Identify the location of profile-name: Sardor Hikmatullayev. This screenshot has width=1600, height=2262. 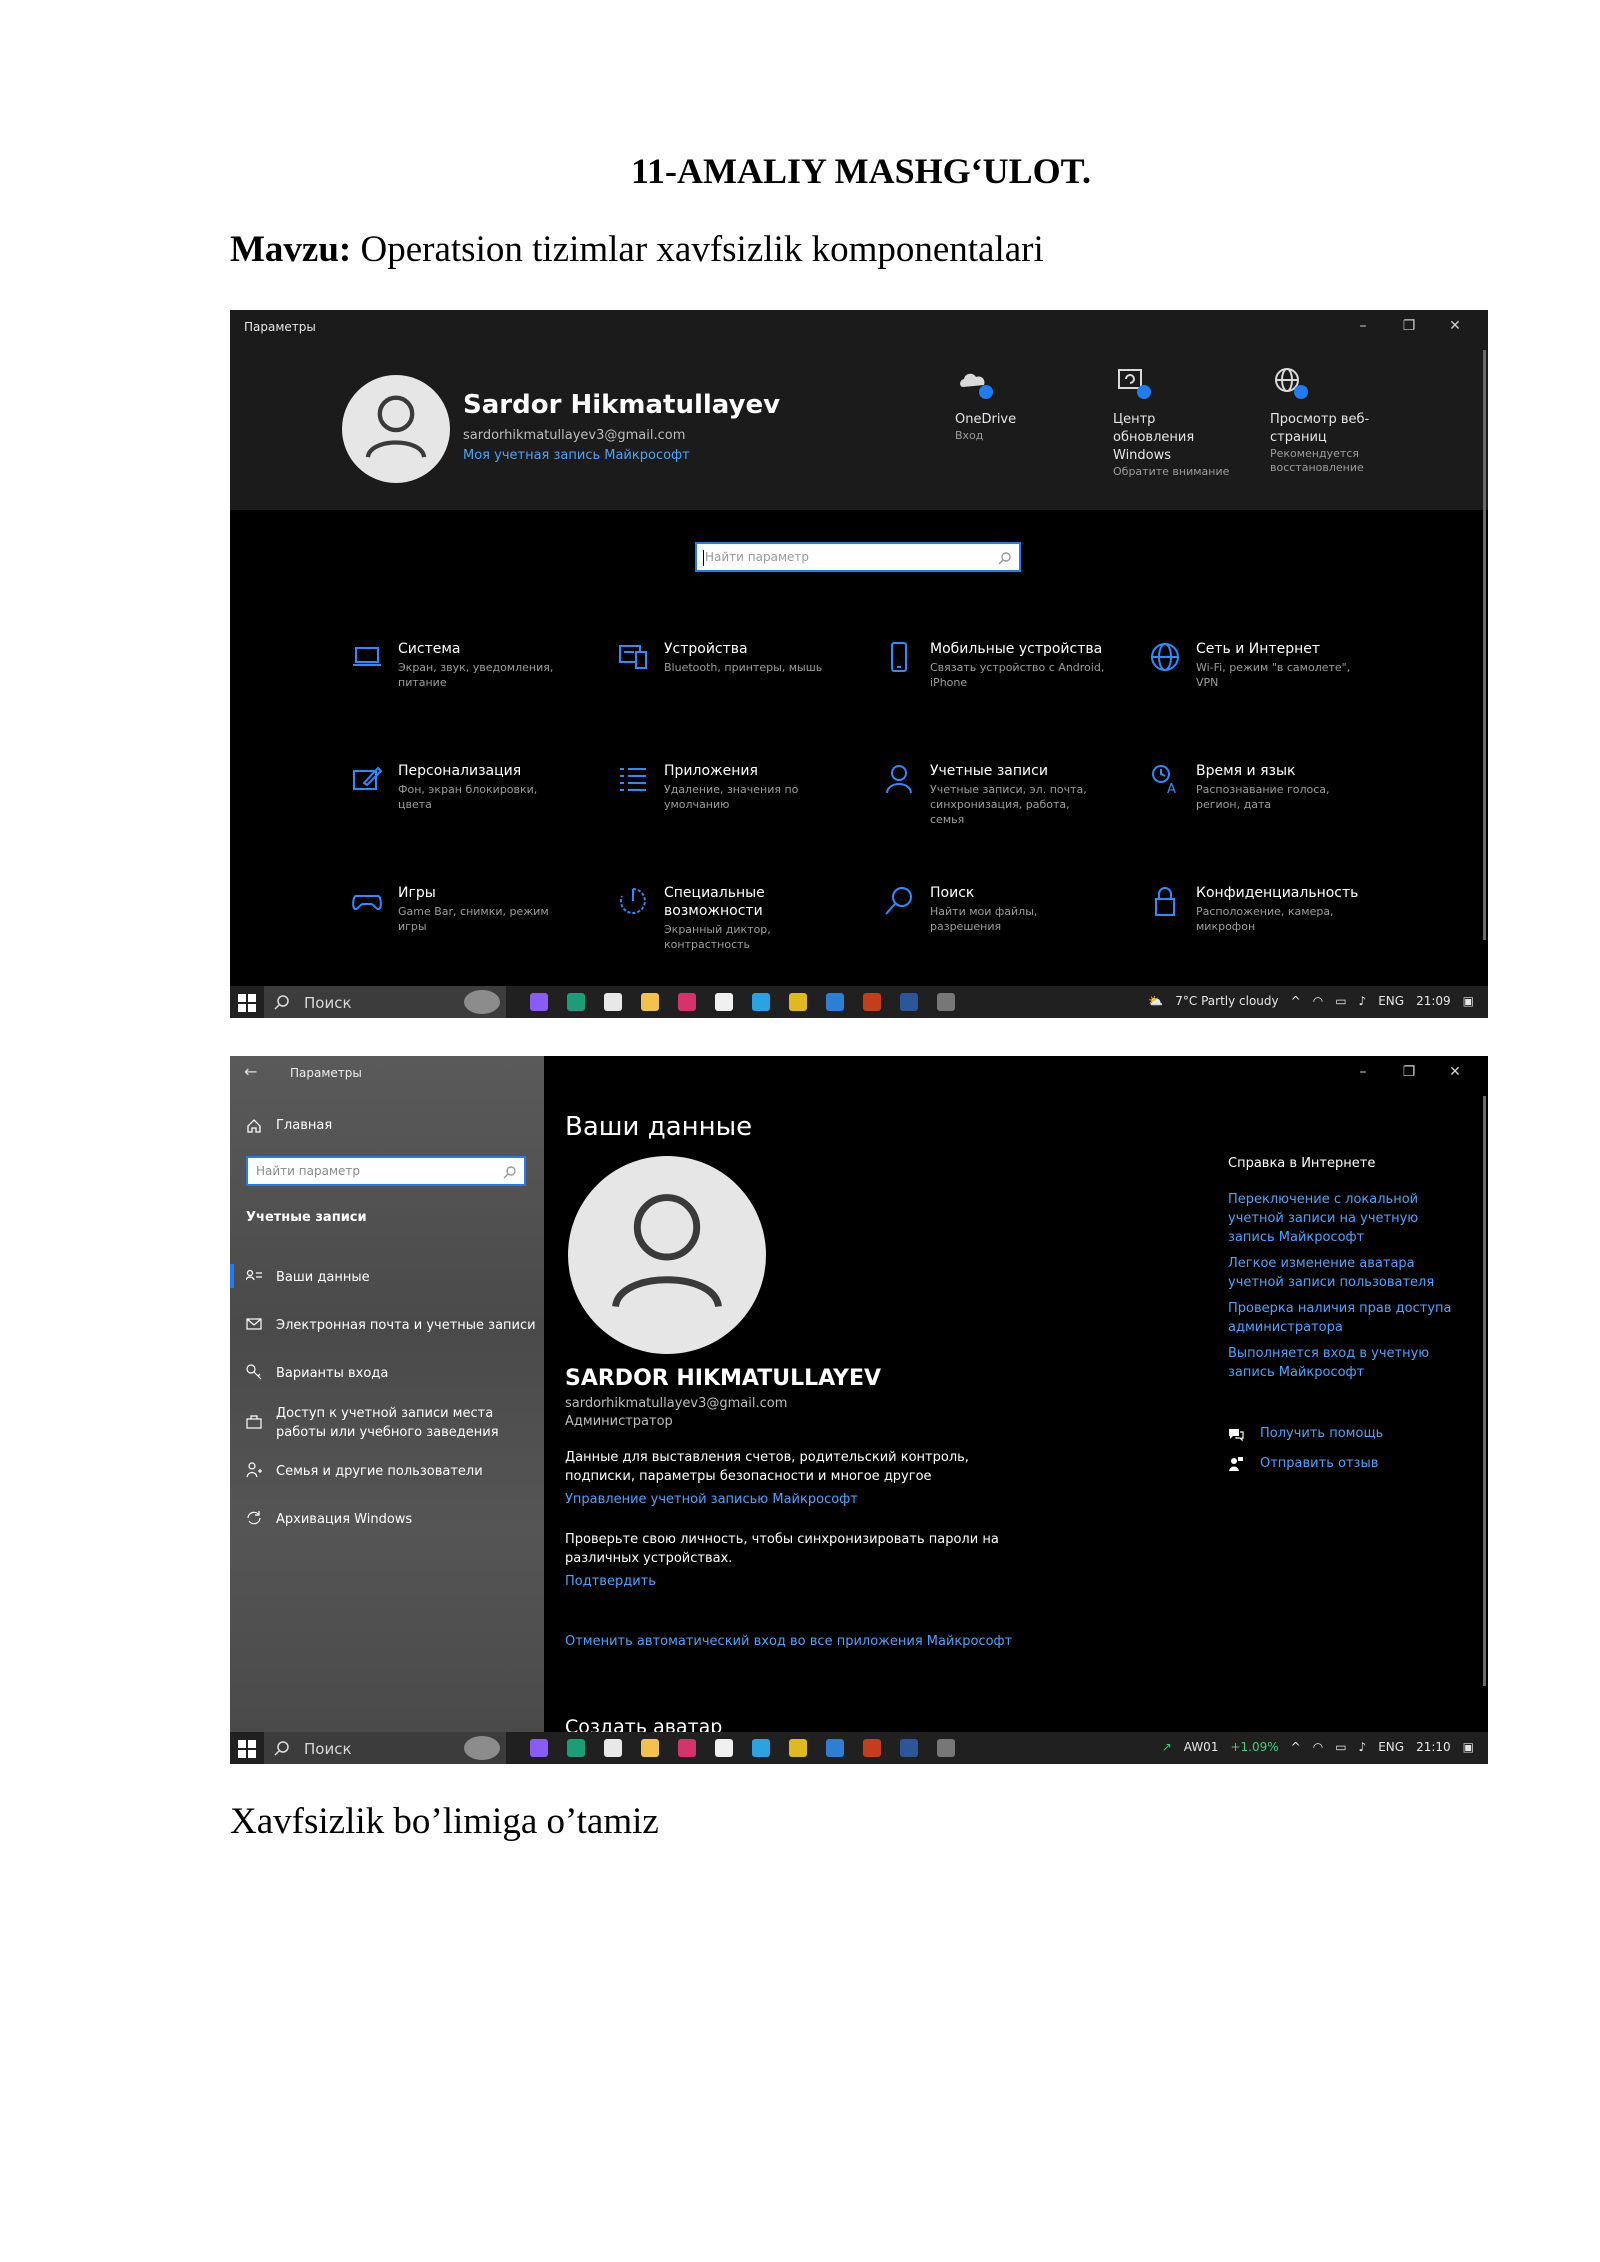
(622, 405).